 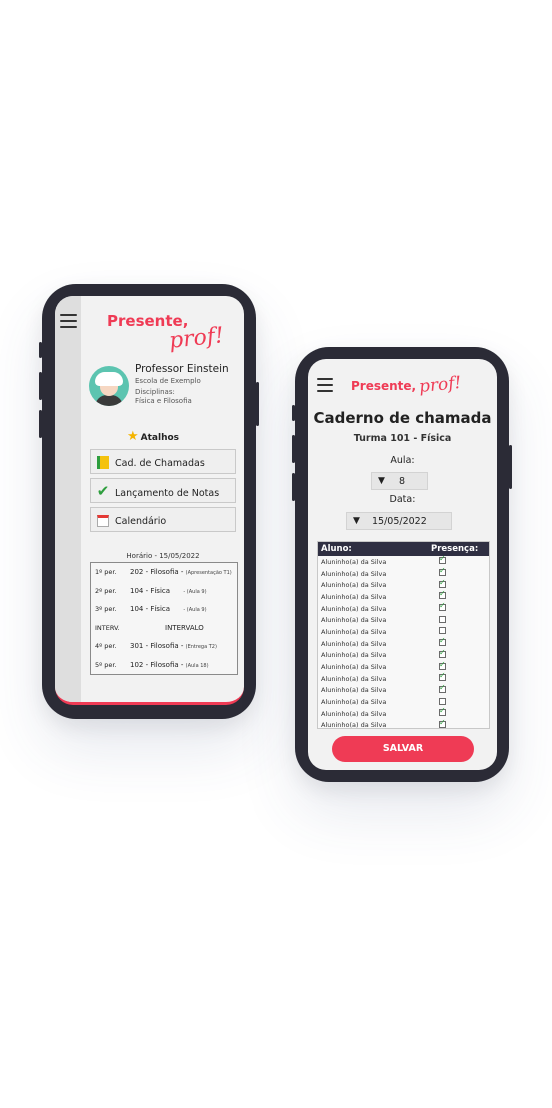 I want to click on schedule-row: 3º per. 104 - Física - (Aula 9), so click(x=151, y=609).